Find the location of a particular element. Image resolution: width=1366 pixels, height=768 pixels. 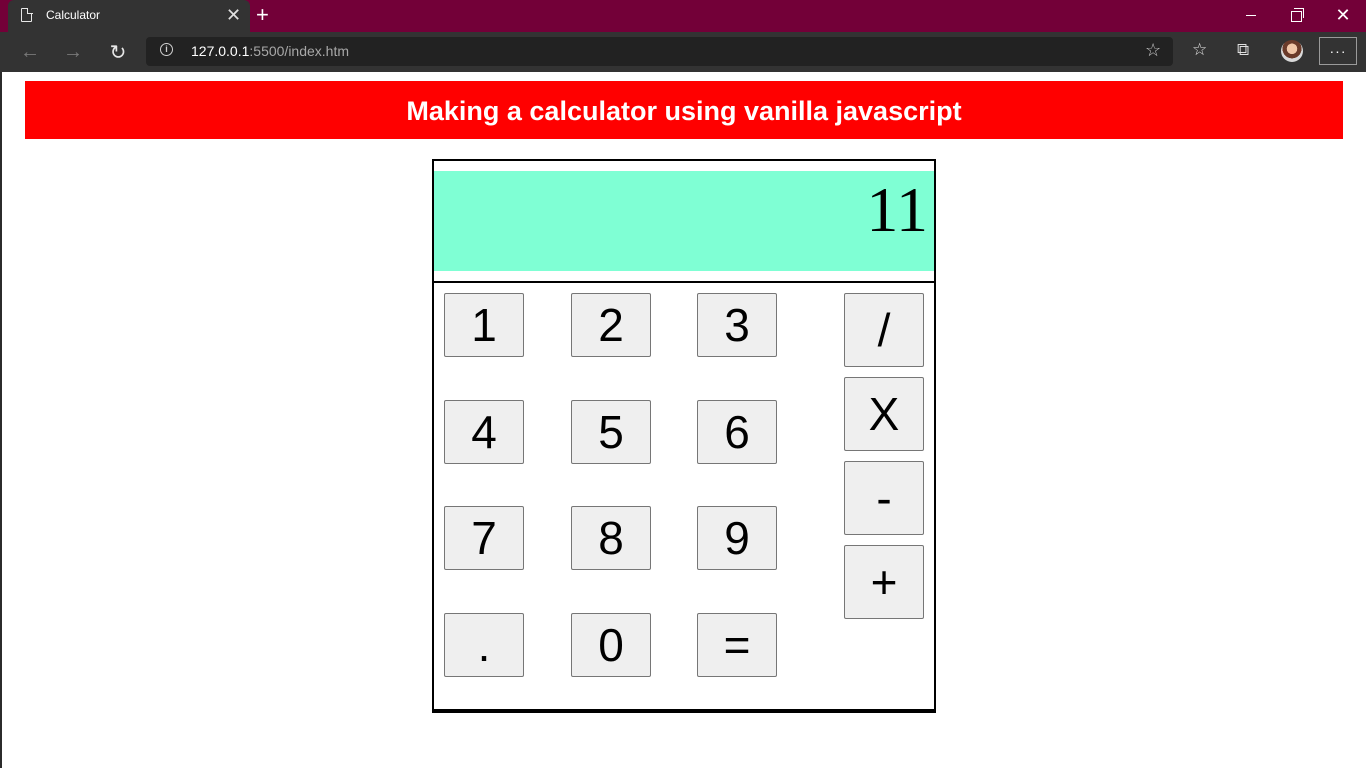

display-divider is located at coordinates (684, 282).